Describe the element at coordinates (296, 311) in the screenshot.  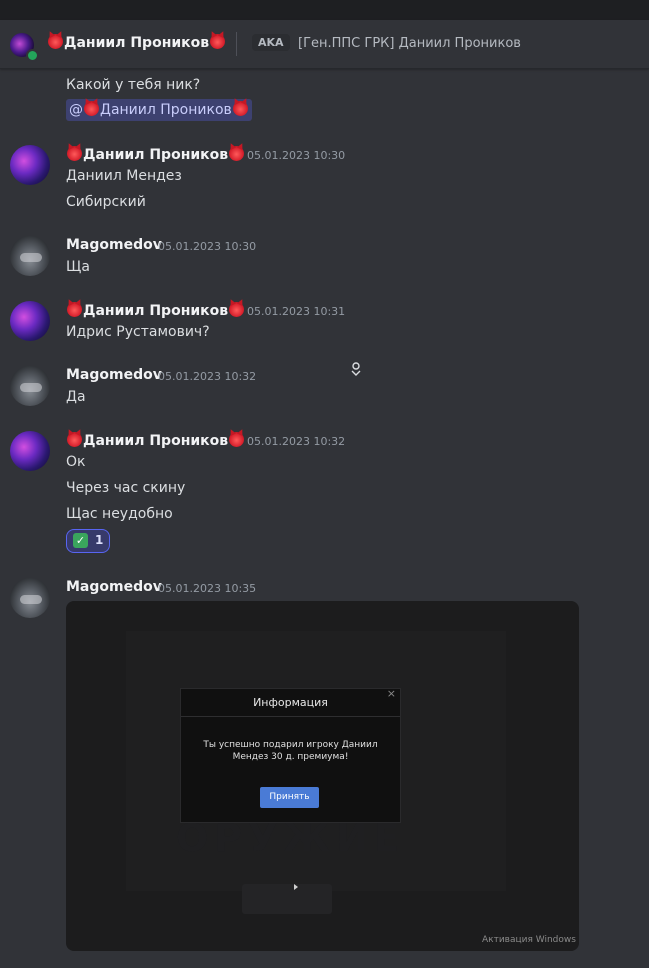
I see `message-timestamp: 05.01.2023 10:31` at that location.